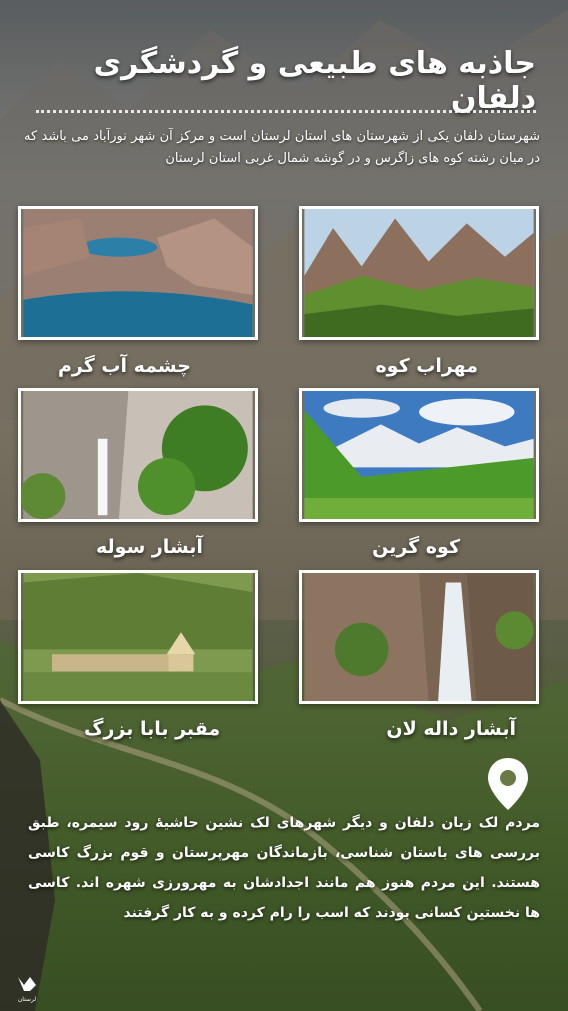 Image resolution: width=568 pixels, height=1011 pixels. I want to click on lake-photo-icon, so click(138, 273).